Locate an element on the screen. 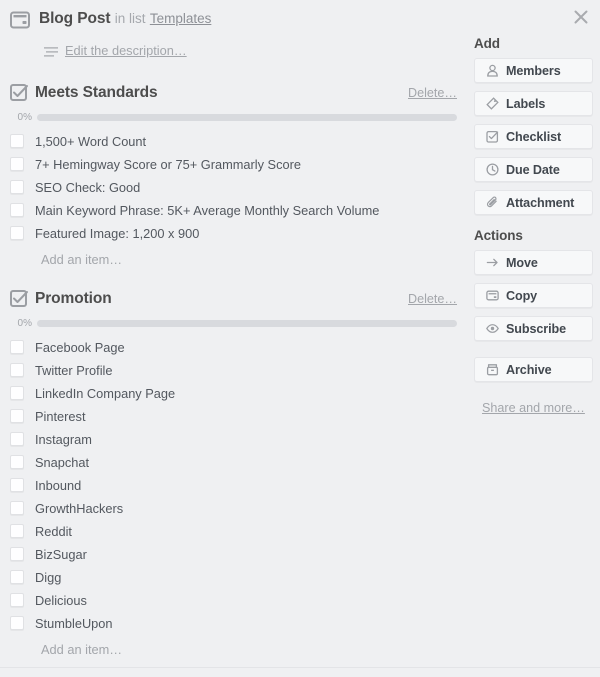 Image resolution: width=600 pixels, height=677 pixels. checklist-item-label: BizSugar is located at coordinates (61, 554).